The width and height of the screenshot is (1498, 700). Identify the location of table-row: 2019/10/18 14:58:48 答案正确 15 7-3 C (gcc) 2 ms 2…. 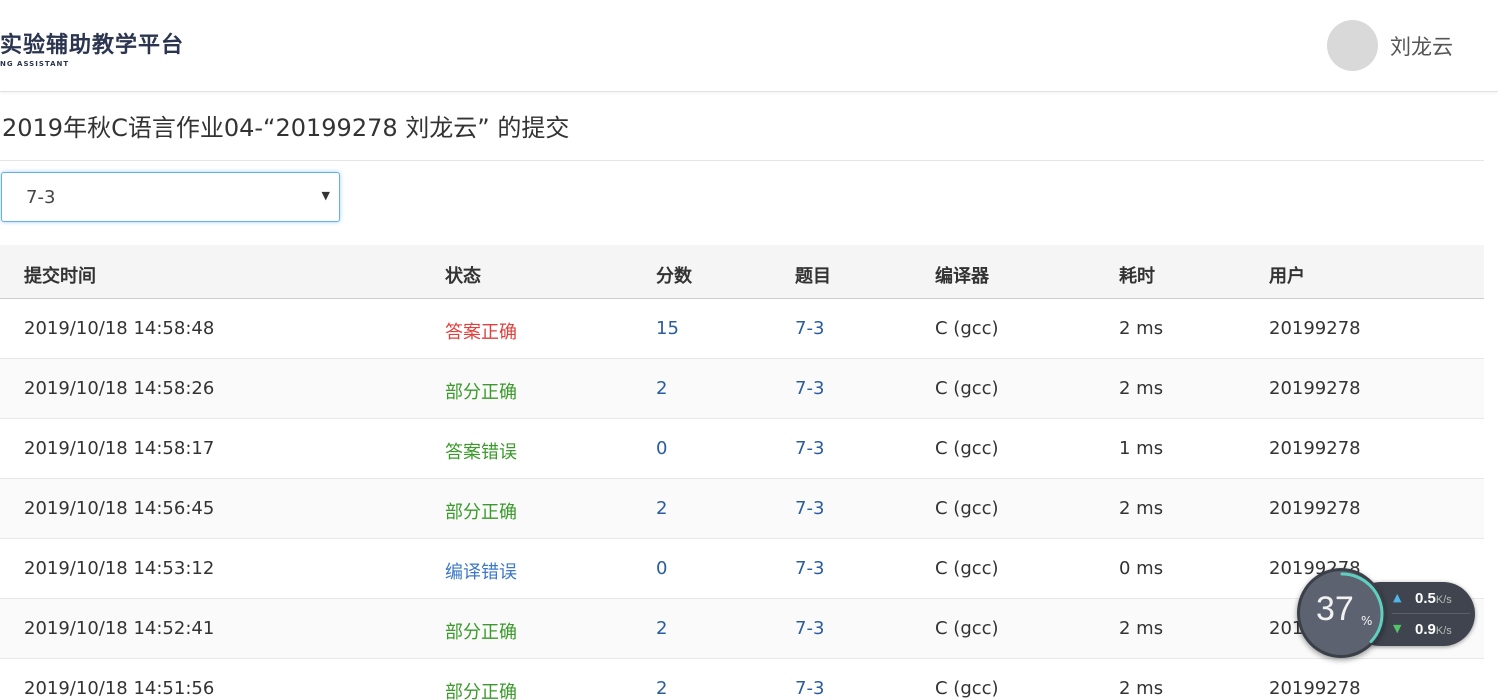
(742, 329).